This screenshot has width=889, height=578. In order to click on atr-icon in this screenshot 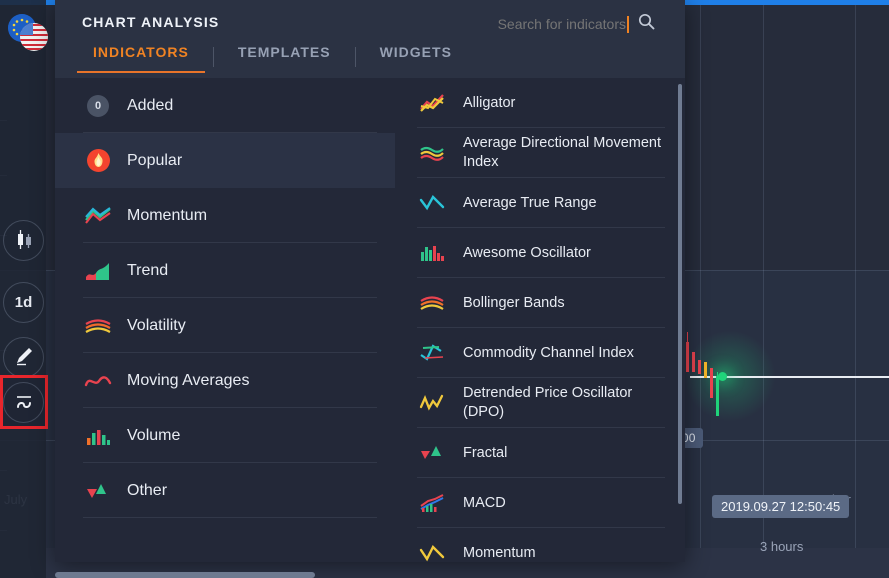, I will do `click(432, 203)`.